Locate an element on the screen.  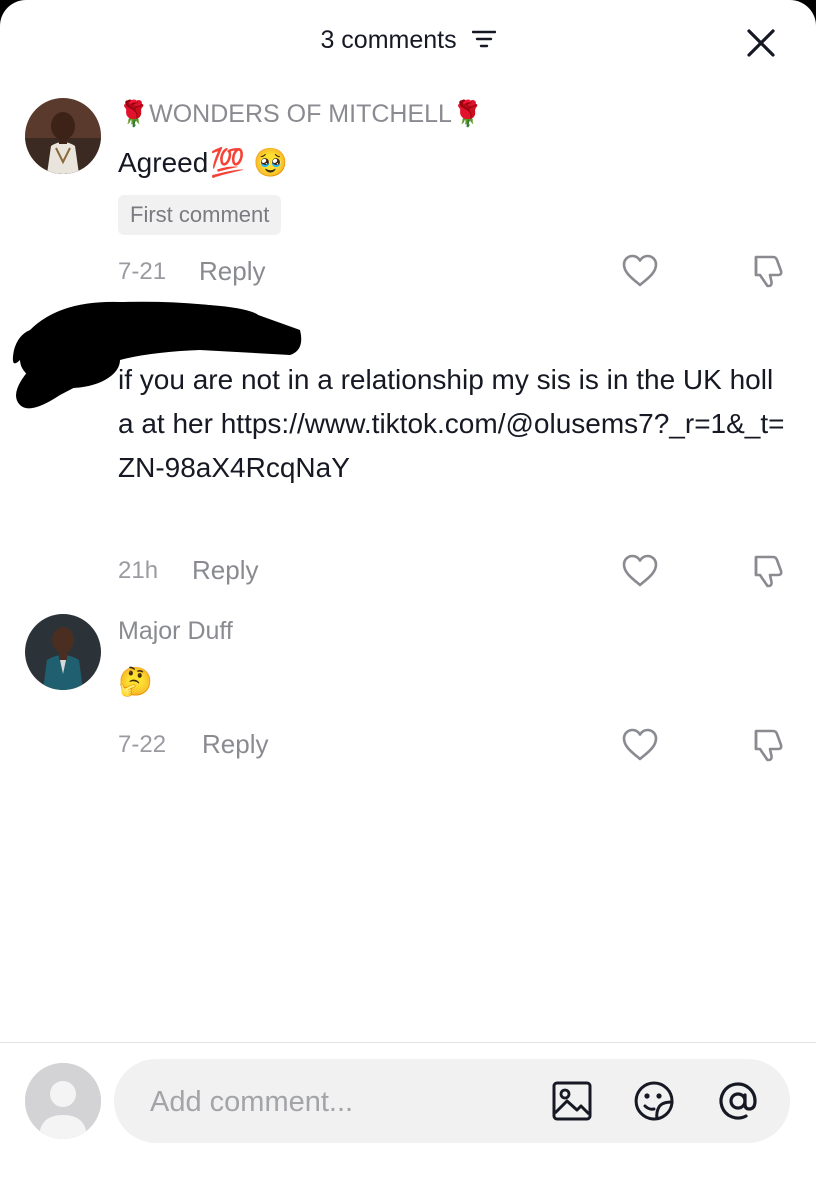
avatar is located at coordinates (63, 652).